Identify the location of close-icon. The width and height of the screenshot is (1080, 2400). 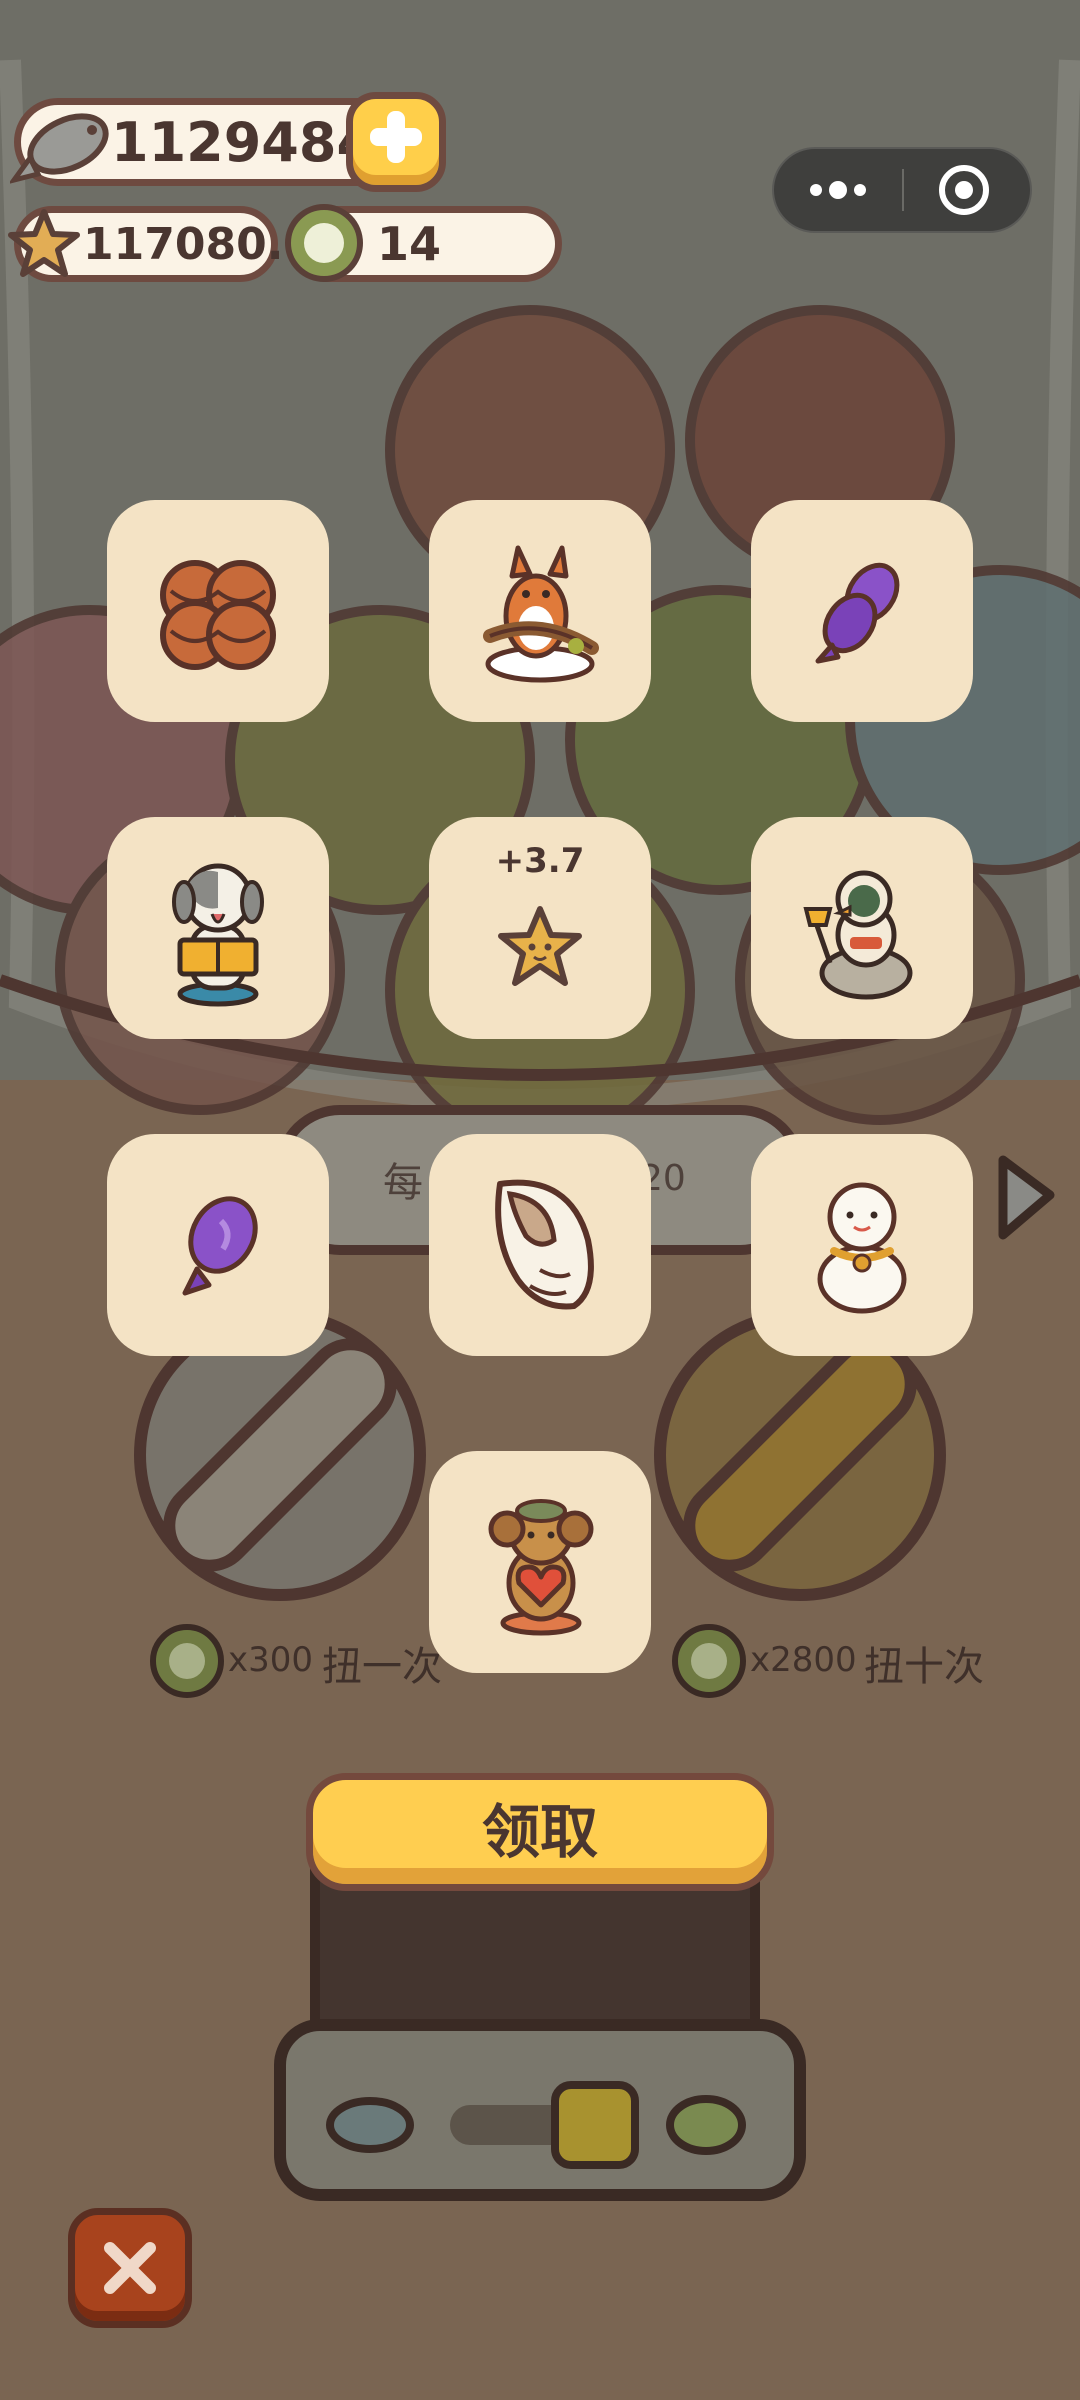
(130, 2268).